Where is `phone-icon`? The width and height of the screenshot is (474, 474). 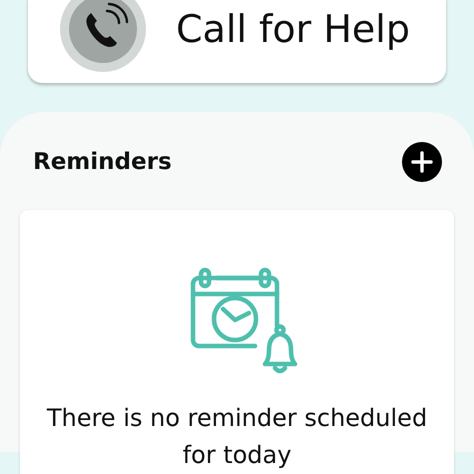
phone-icon is located at coordinates (103, 31).